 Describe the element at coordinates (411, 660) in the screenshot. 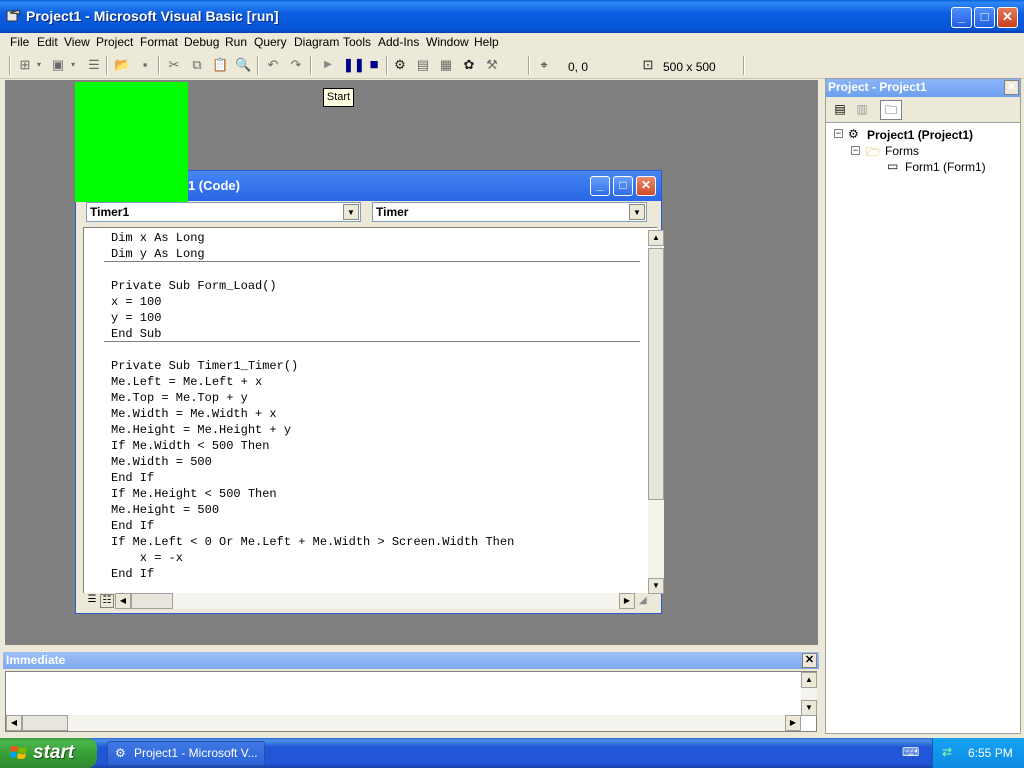

I see `immediate-title-bar: Immediate ✕` at that location.